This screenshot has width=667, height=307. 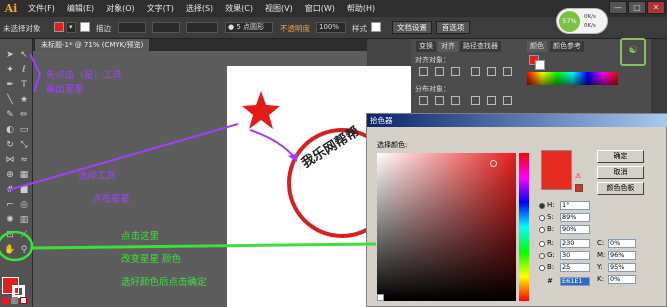 I want to click on hand-tool-icon: ✋, so click(x=10, y=250).